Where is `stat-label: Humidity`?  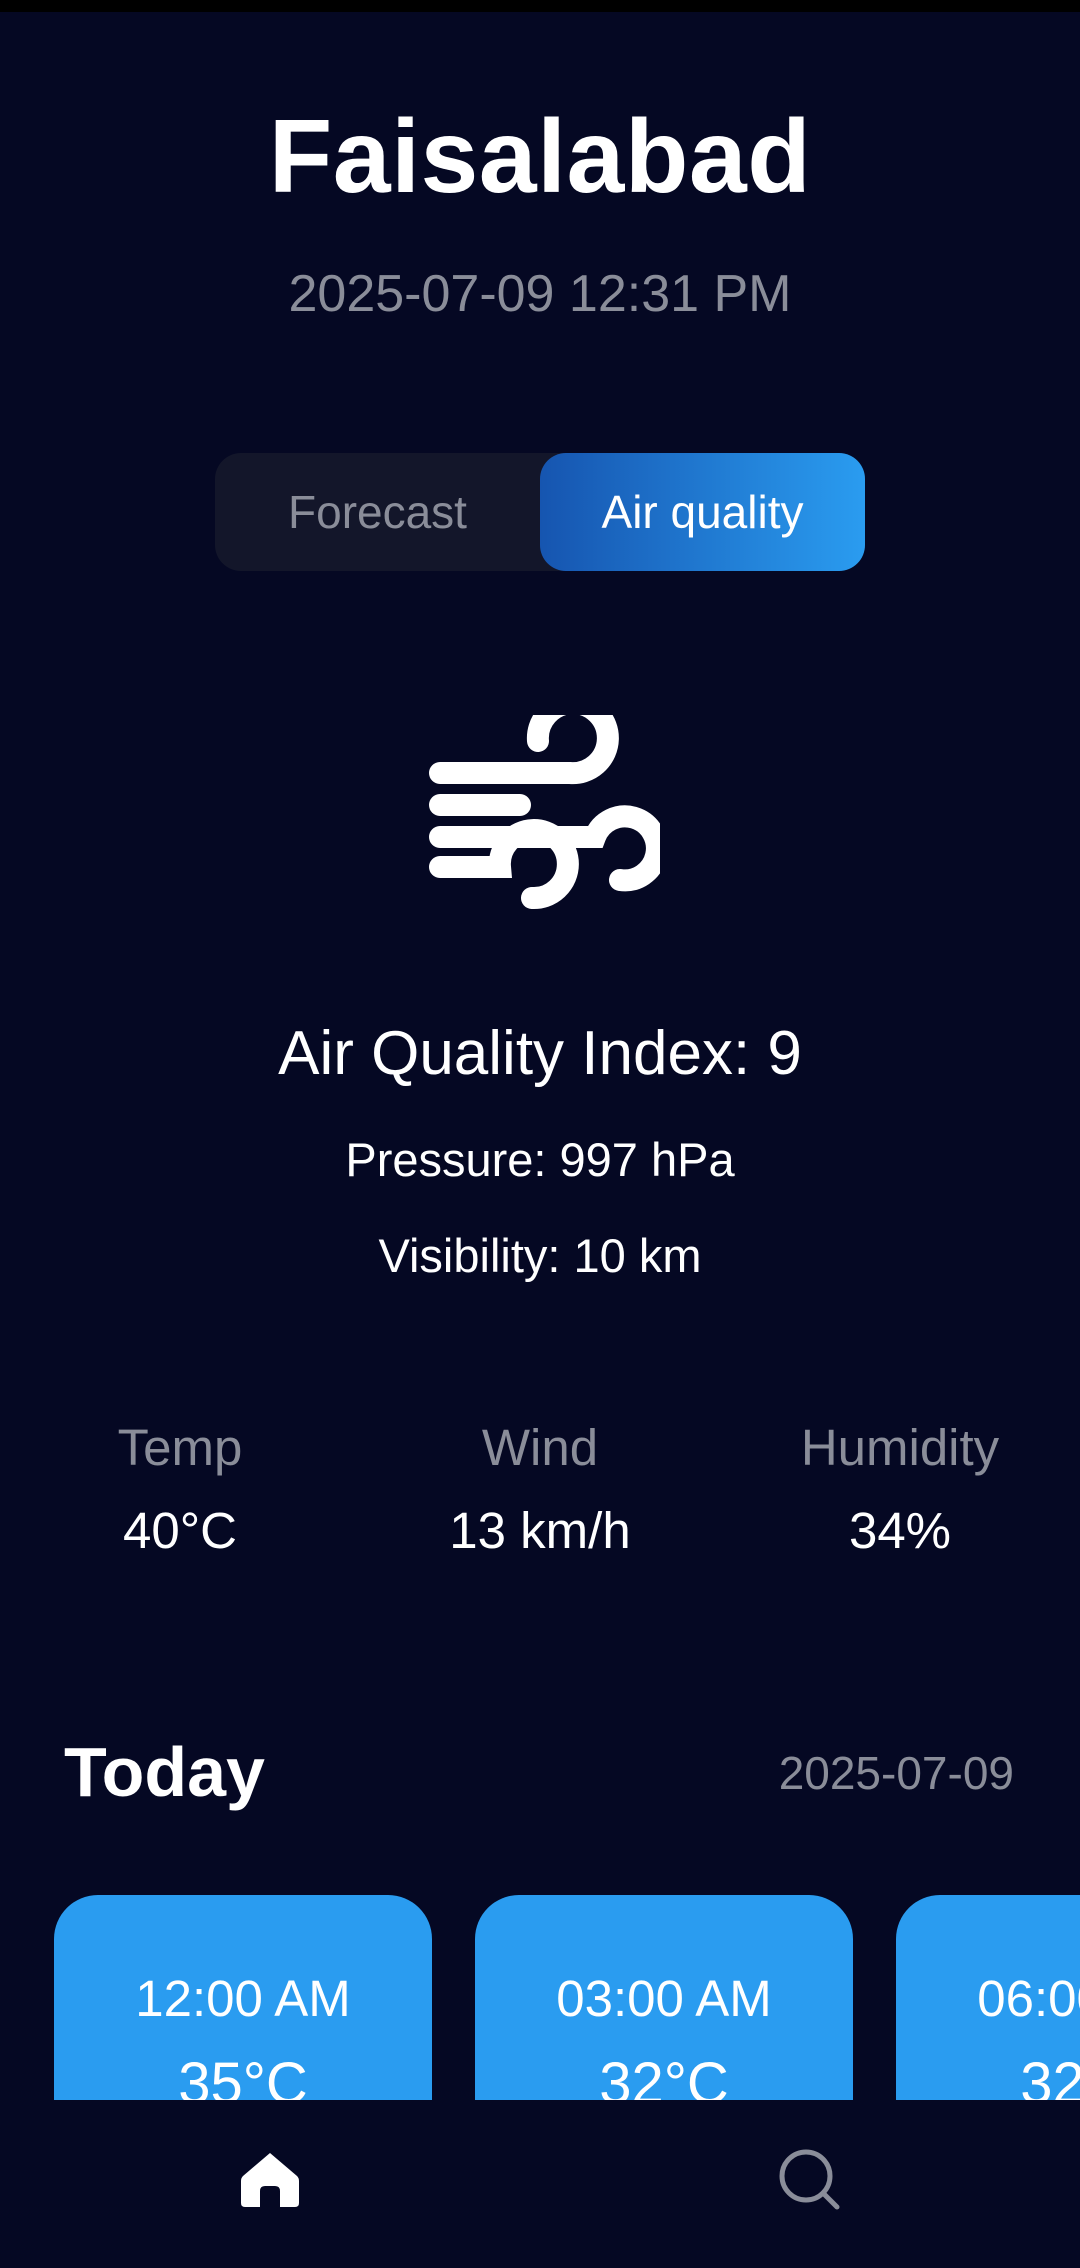
stat-label: Humidity is located at coordinates (900, 1447).